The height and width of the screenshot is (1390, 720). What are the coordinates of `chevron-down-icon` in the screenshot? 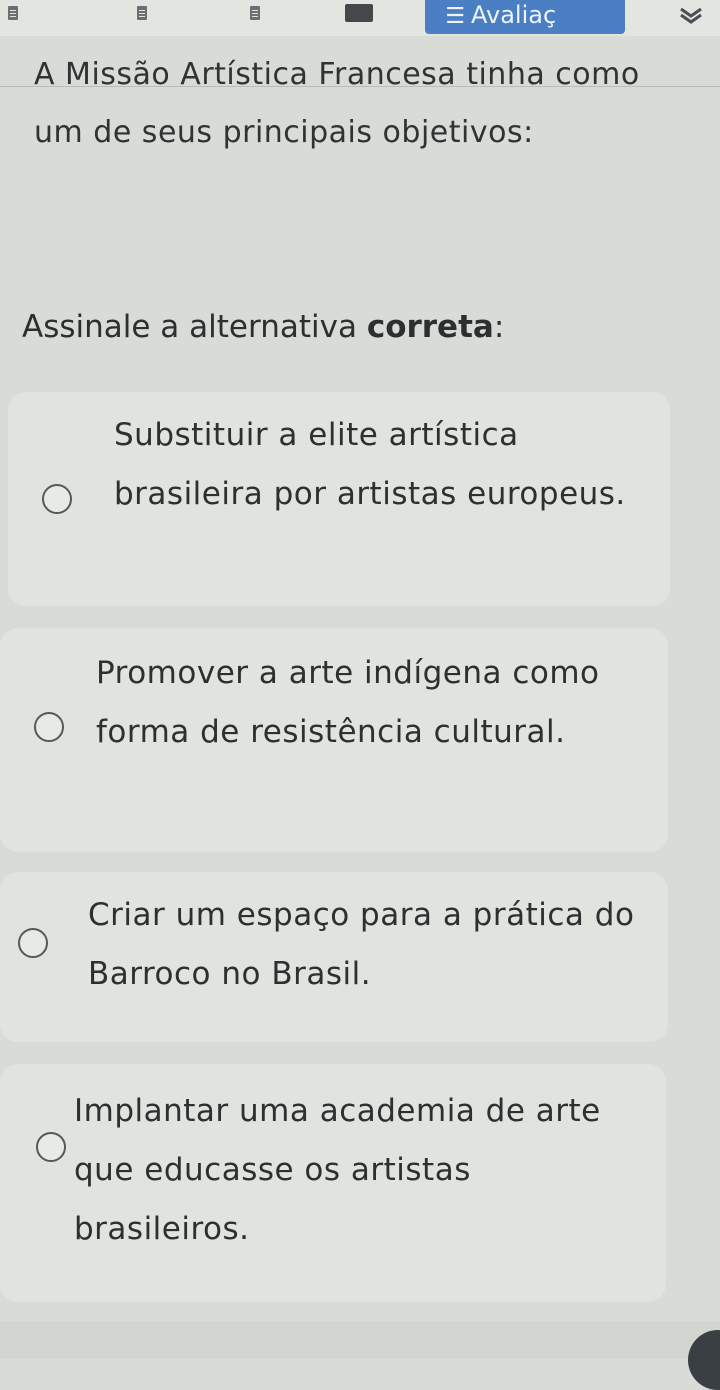 It's located at (691, 15).